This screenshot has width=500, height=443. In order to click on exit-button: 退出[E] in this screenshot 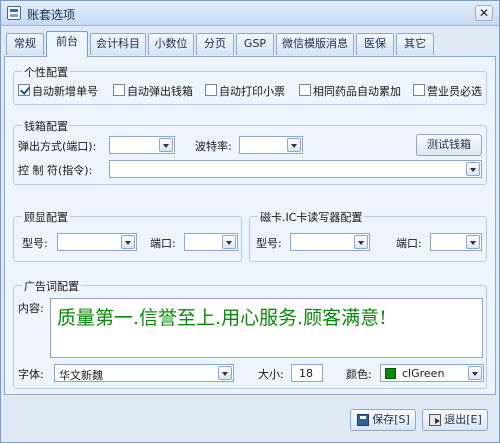, I will do `click(455, 420)`.